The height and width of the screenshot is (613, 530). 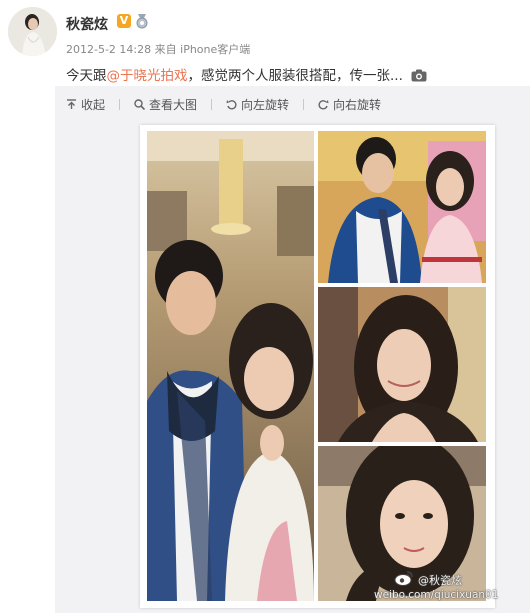 What do you see at coordinates (402, 207) in the screenshot?
I see `collage-photo-top-right` at bounding box center [402, 207].